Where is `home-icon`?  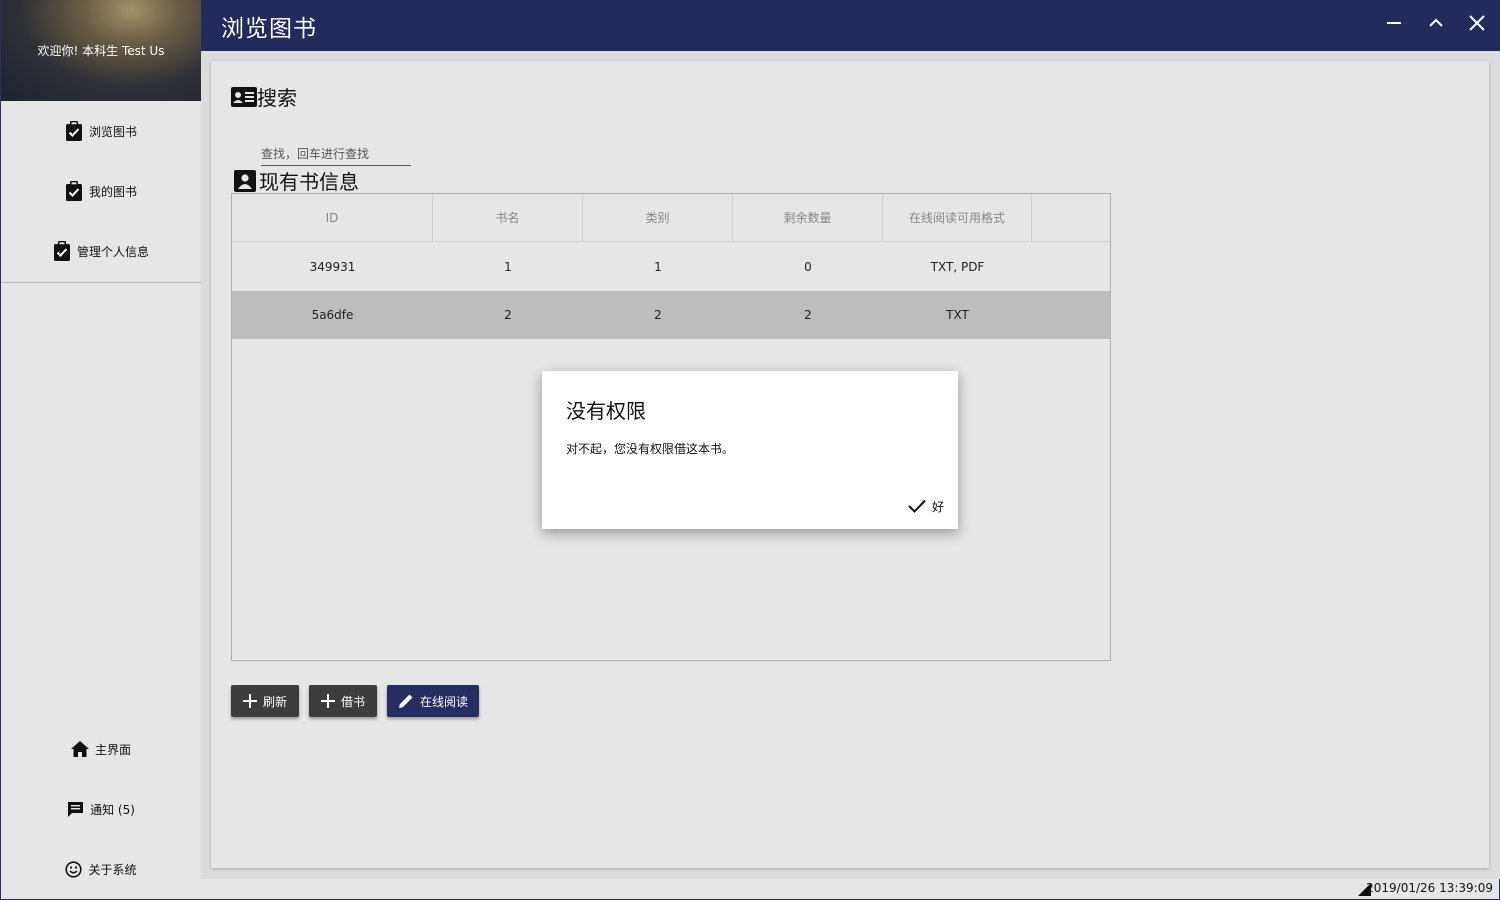 home-icon is located at coordinates (79, 749).